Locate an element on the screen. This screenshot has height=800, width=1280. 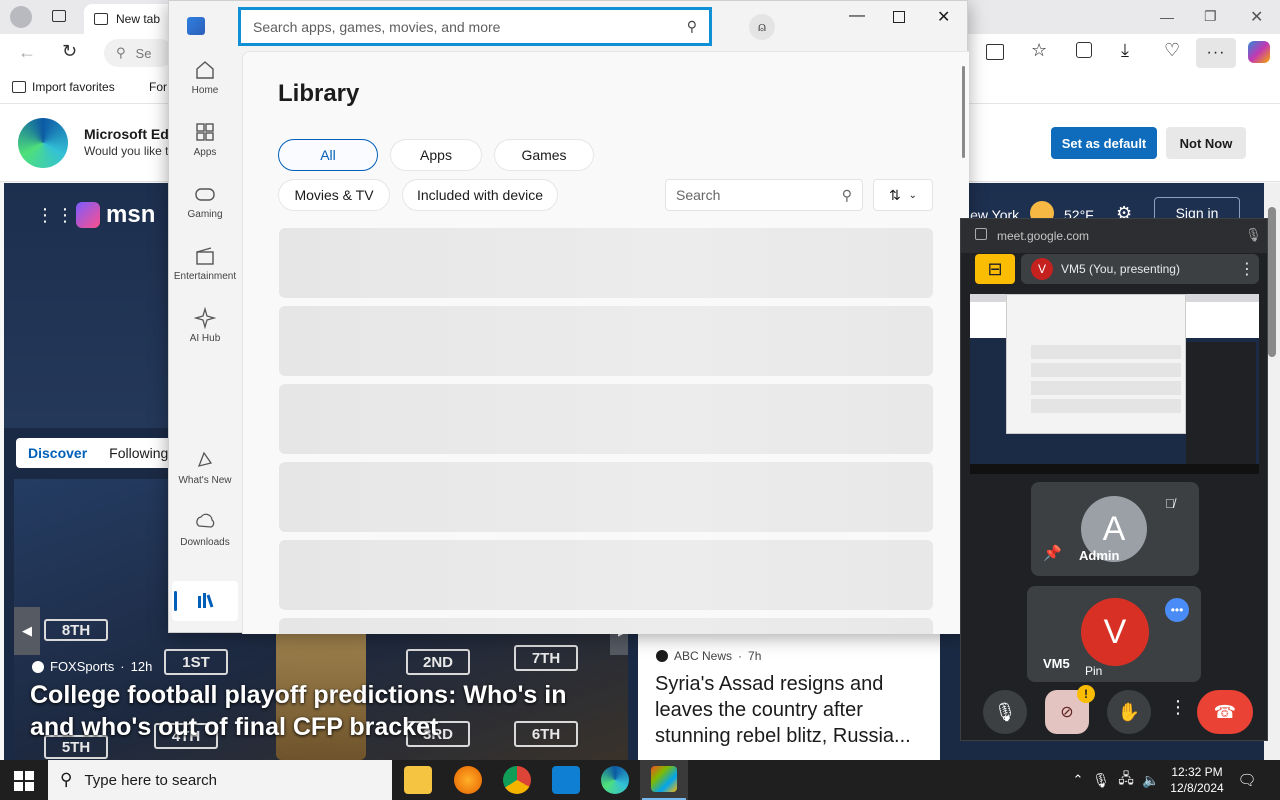
hero-source-name: FOXSports is located at coordinates (82, 666).